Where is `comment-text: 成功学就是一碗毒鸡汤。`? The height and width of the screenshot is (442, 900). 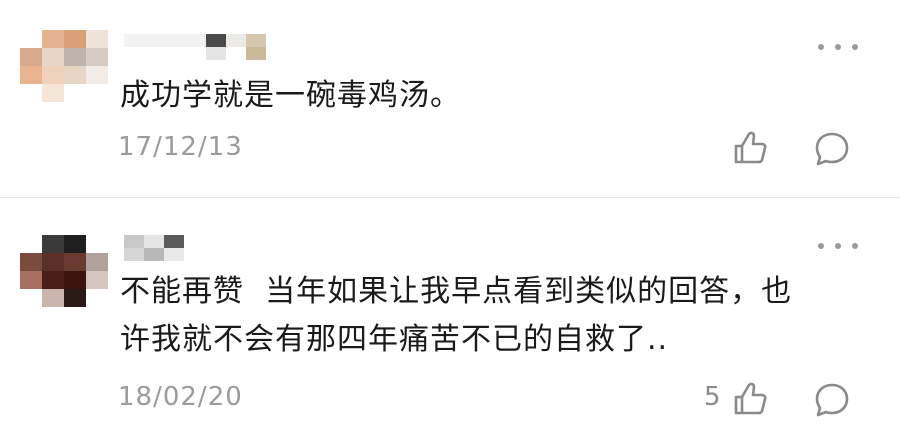 comment-text: 成功学就是一碗毒鸡汤。 is located at coordinates (290, 95).